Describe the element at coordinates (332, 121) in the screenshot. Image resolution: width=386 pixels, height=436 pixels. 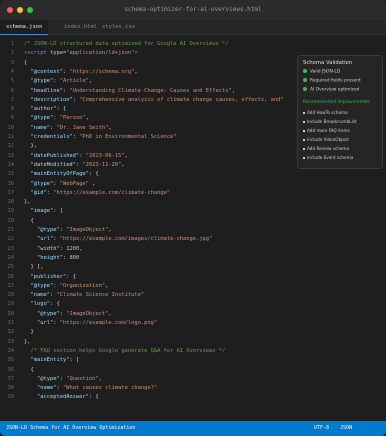
I see `recommendation-label: Include BreadcrumbList` at that location.